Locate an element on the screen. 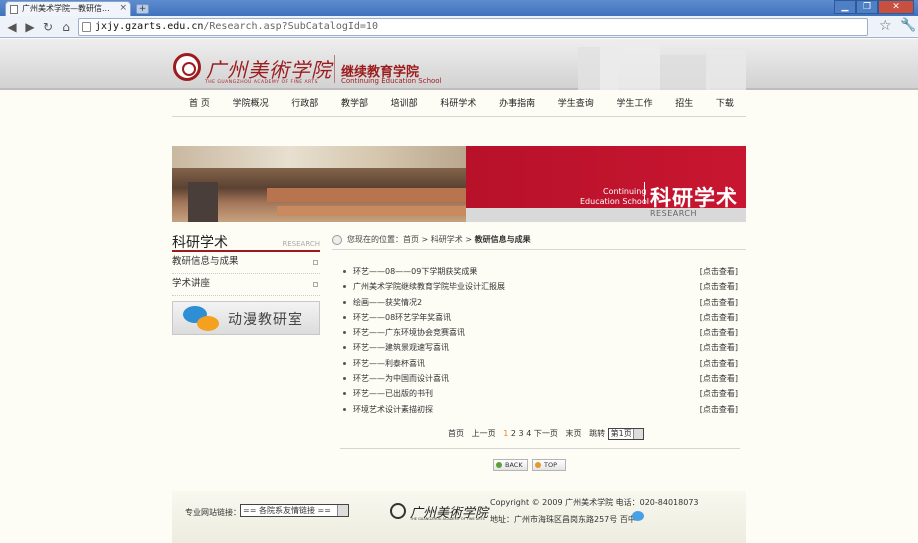  back-arrow-icon is located at coordinates (499, 465).